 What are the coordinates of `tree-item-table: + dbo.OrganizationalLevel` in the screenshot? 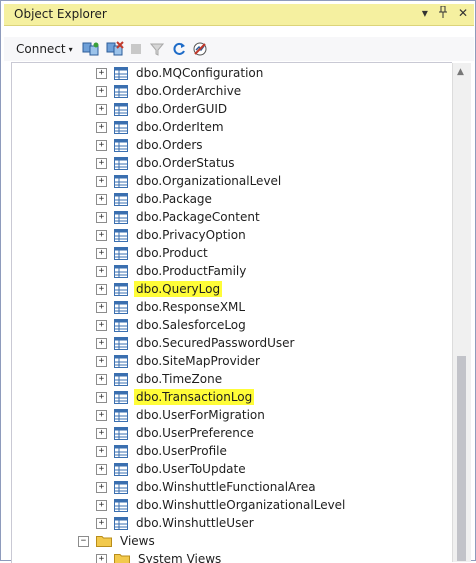 It's located at (189, 181).